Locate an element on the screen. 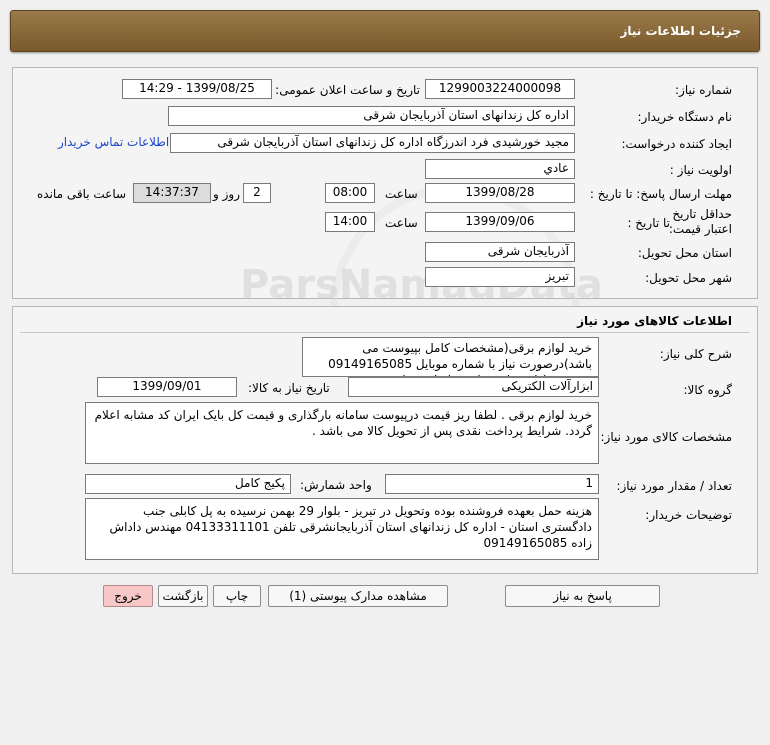  buyer-org-label: نام دستگاه خریدار: is located at coordinates (685, 117).